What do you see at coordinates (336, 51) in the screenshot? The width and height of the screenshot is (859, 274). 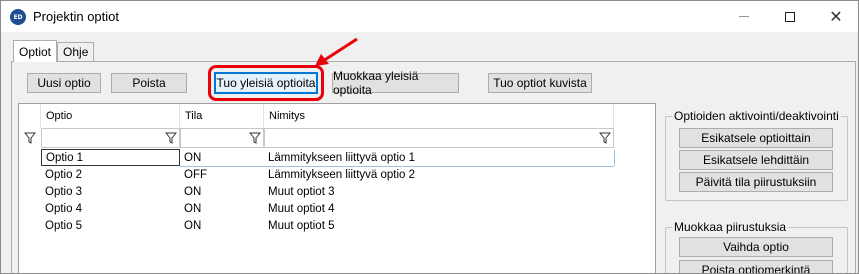 I see `arrow-icon` at bounding box center [336, 51].